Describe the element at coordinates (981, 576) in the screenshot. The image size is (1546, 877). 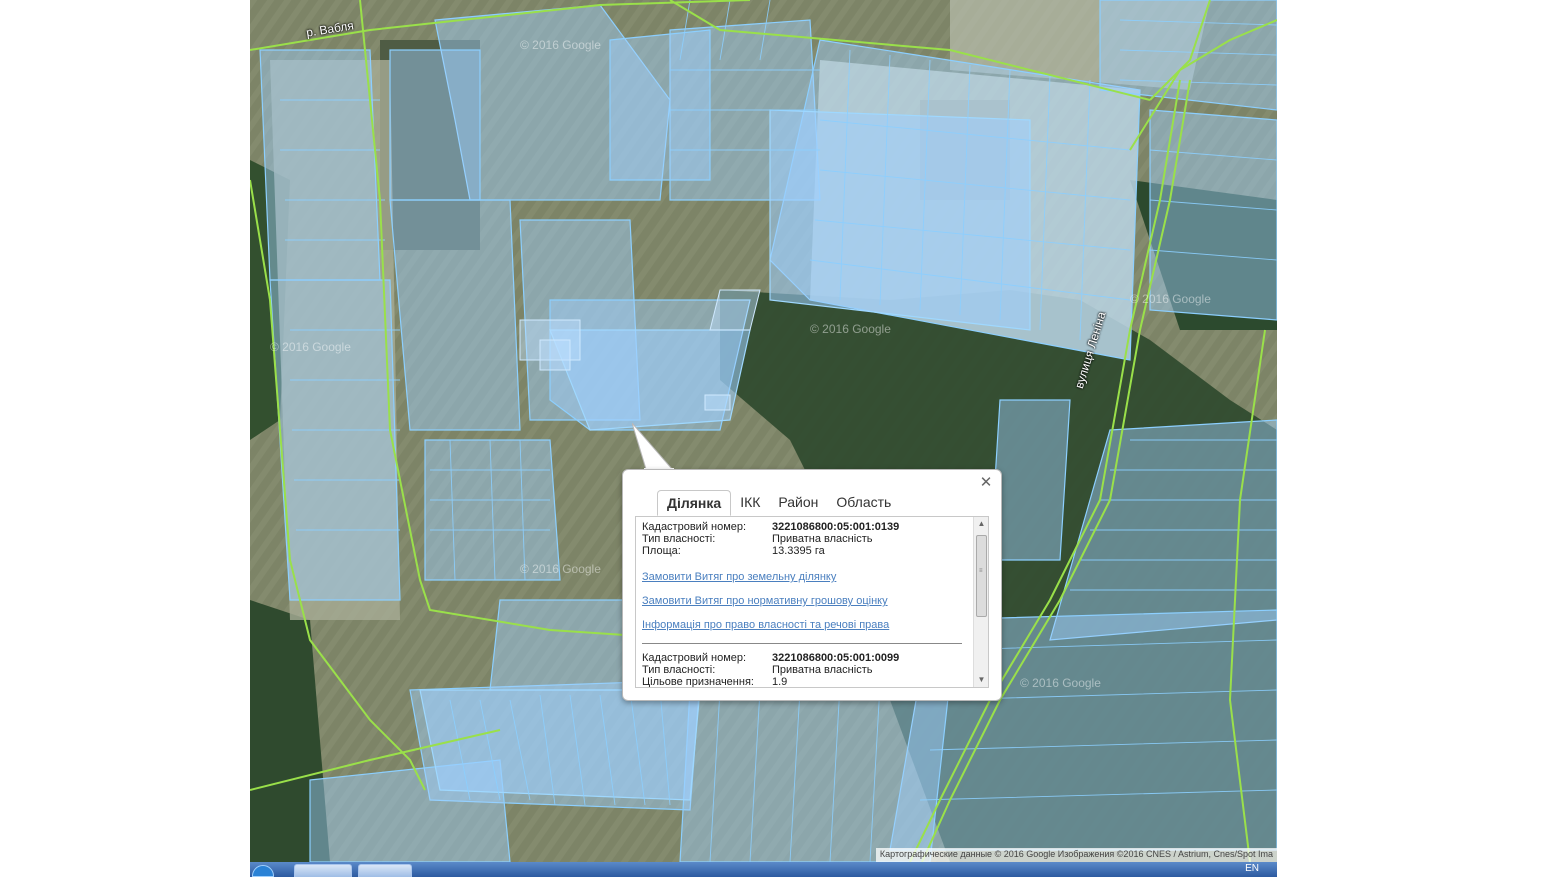
I see `scroll-thumb: ≡` at that location.